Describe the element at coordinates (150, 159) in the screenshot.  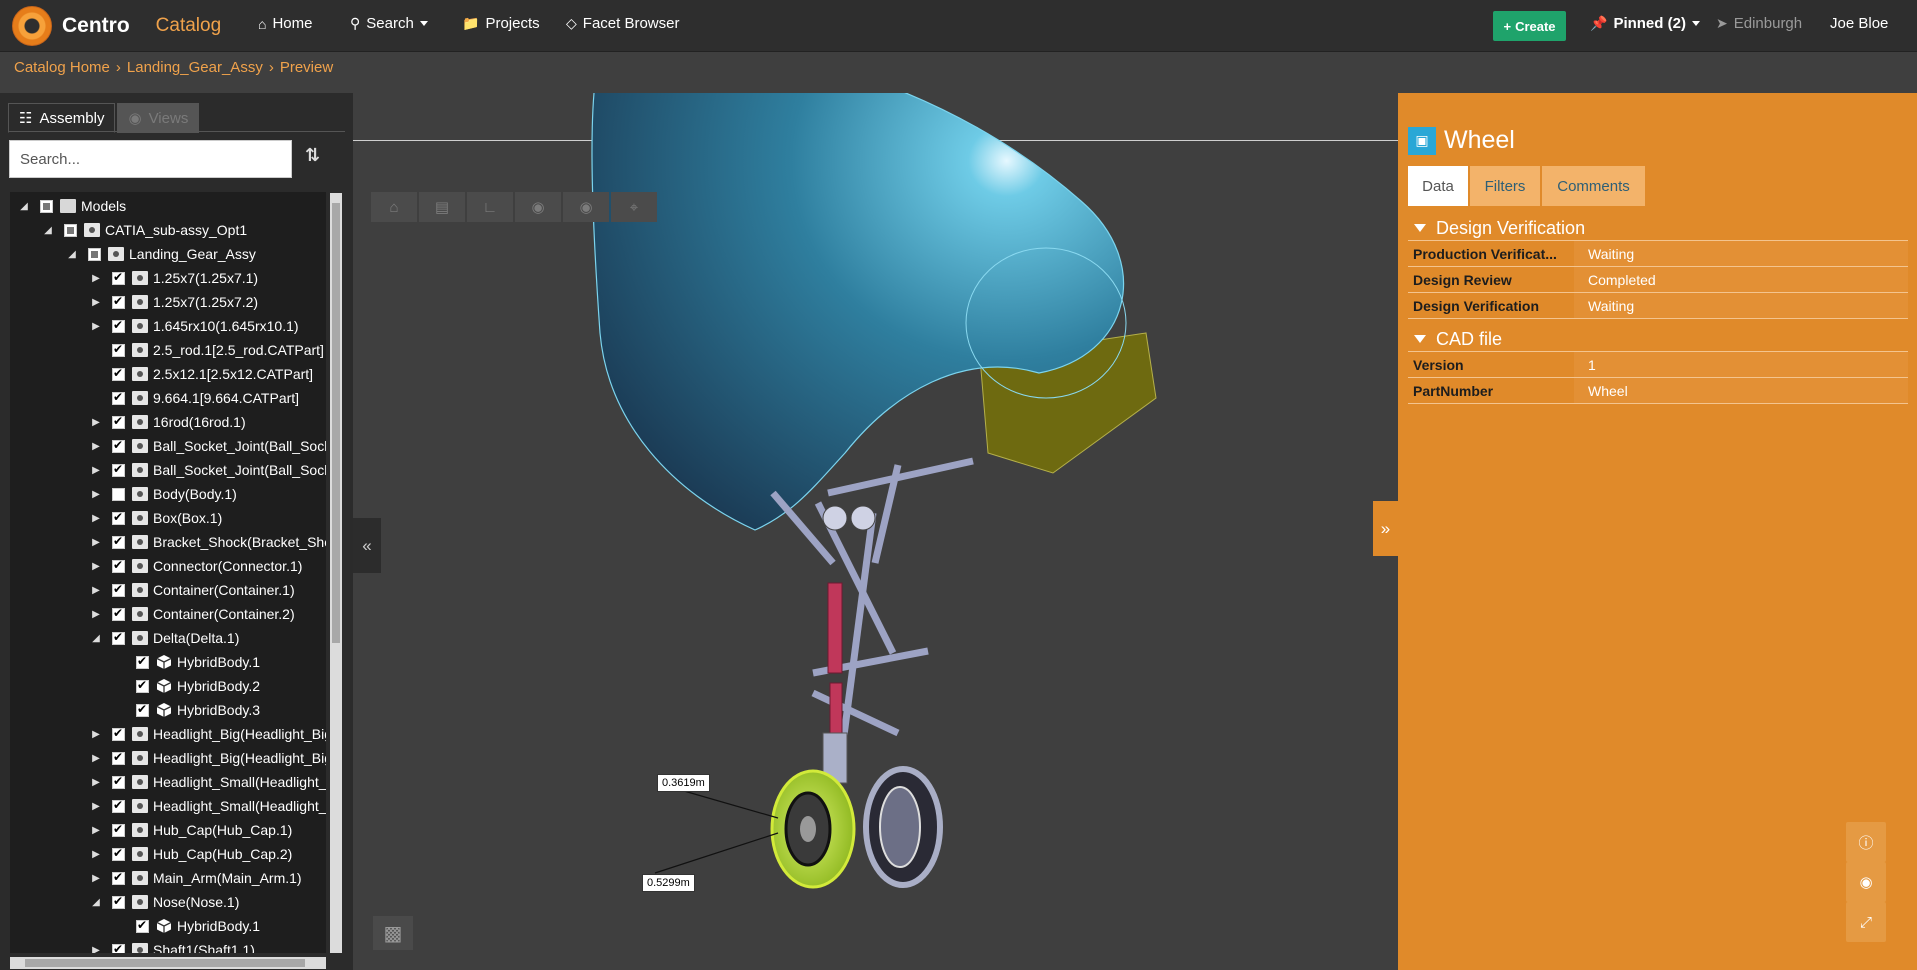
I see `tree-search-input` at that location.